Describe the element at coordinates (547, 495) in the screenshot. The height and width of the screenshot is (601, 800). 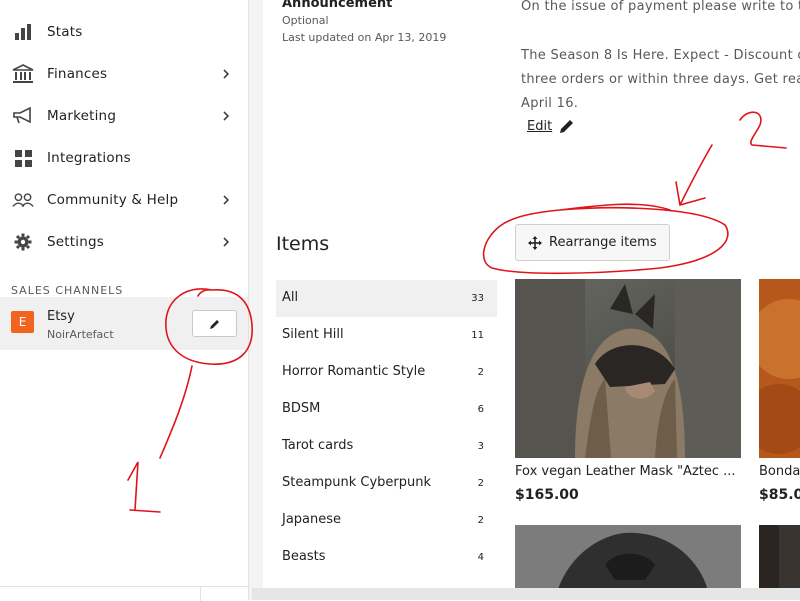
I see `product-price: $165.00` at that location.